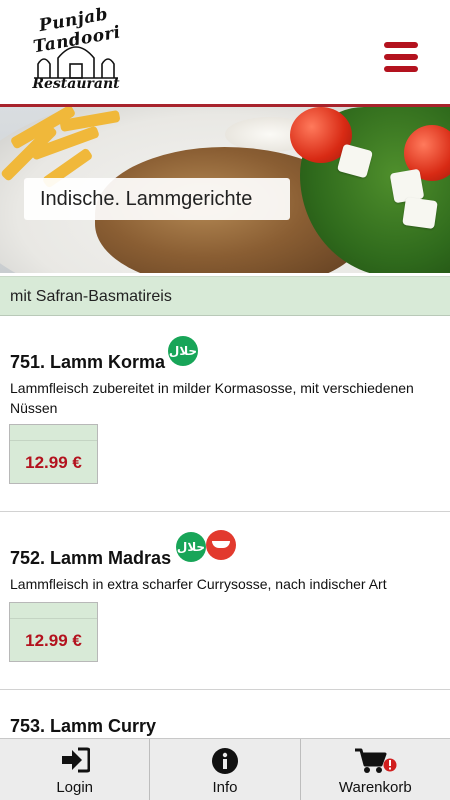  What do you see at coordinates (83, 726) in the screenshot?
I see `item-title: 753. Lamm Curry` at bounding box center [83, 726].